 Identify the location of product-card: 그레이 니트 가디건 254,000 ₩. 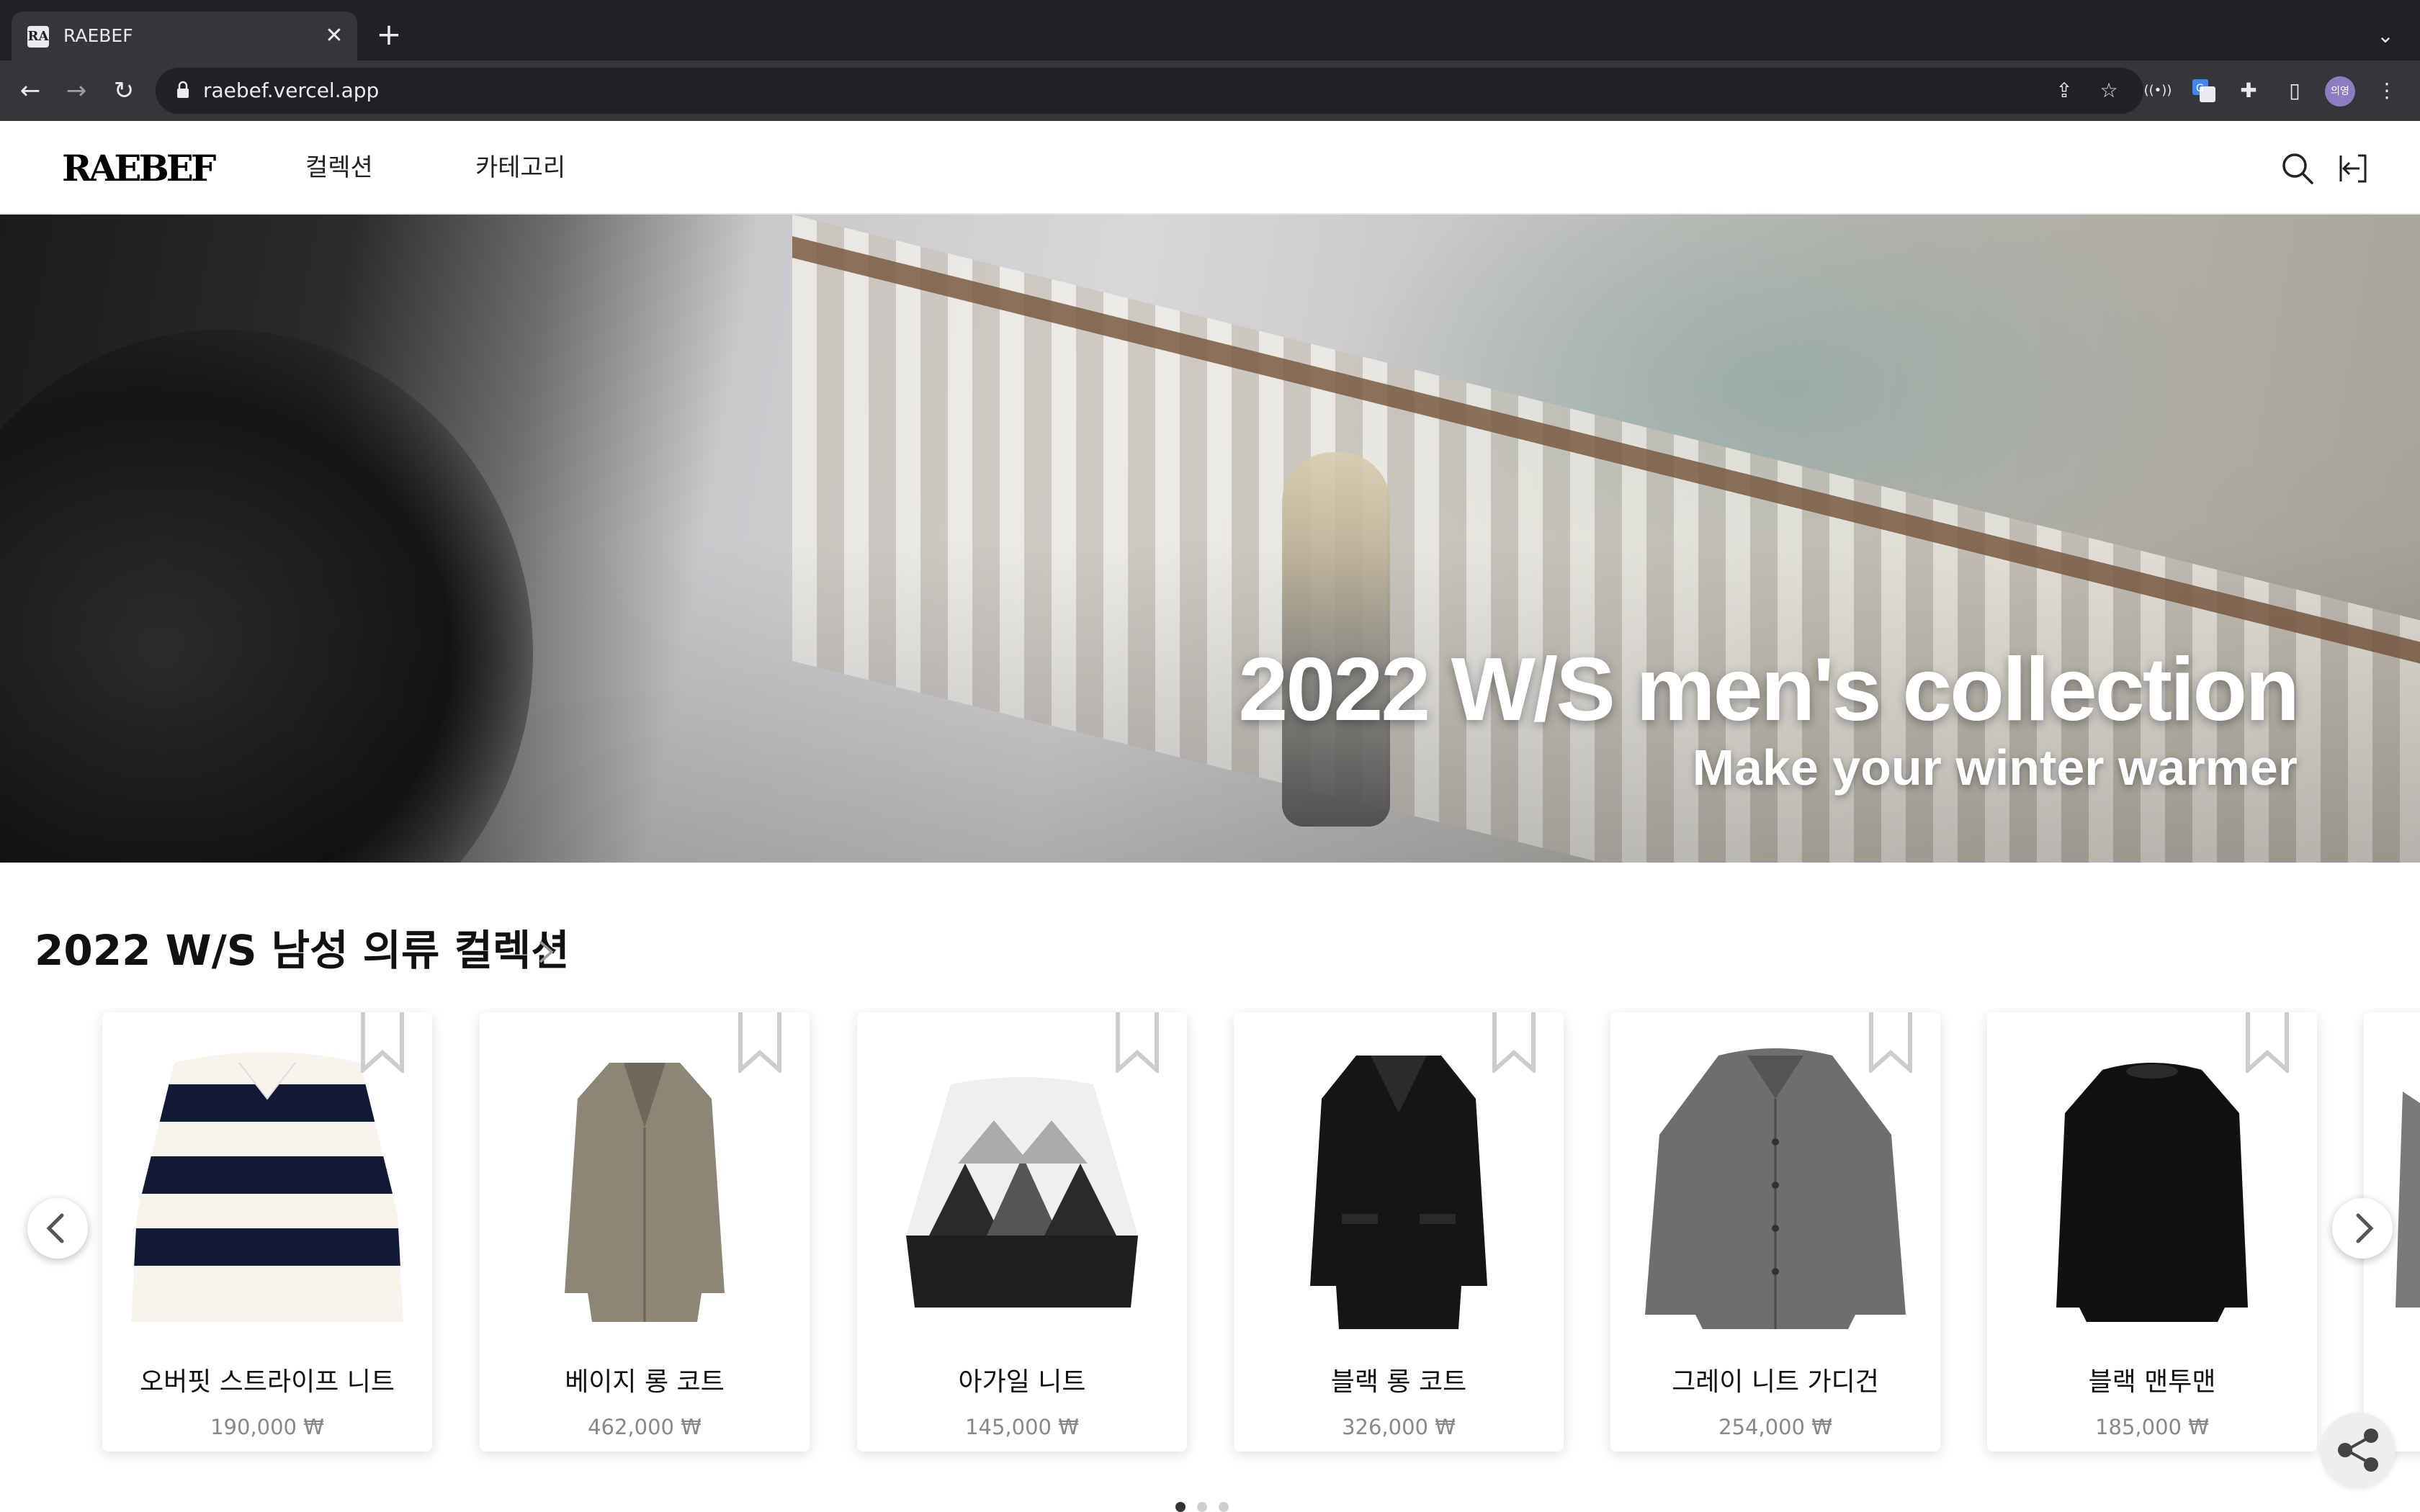
(1775, 1232).